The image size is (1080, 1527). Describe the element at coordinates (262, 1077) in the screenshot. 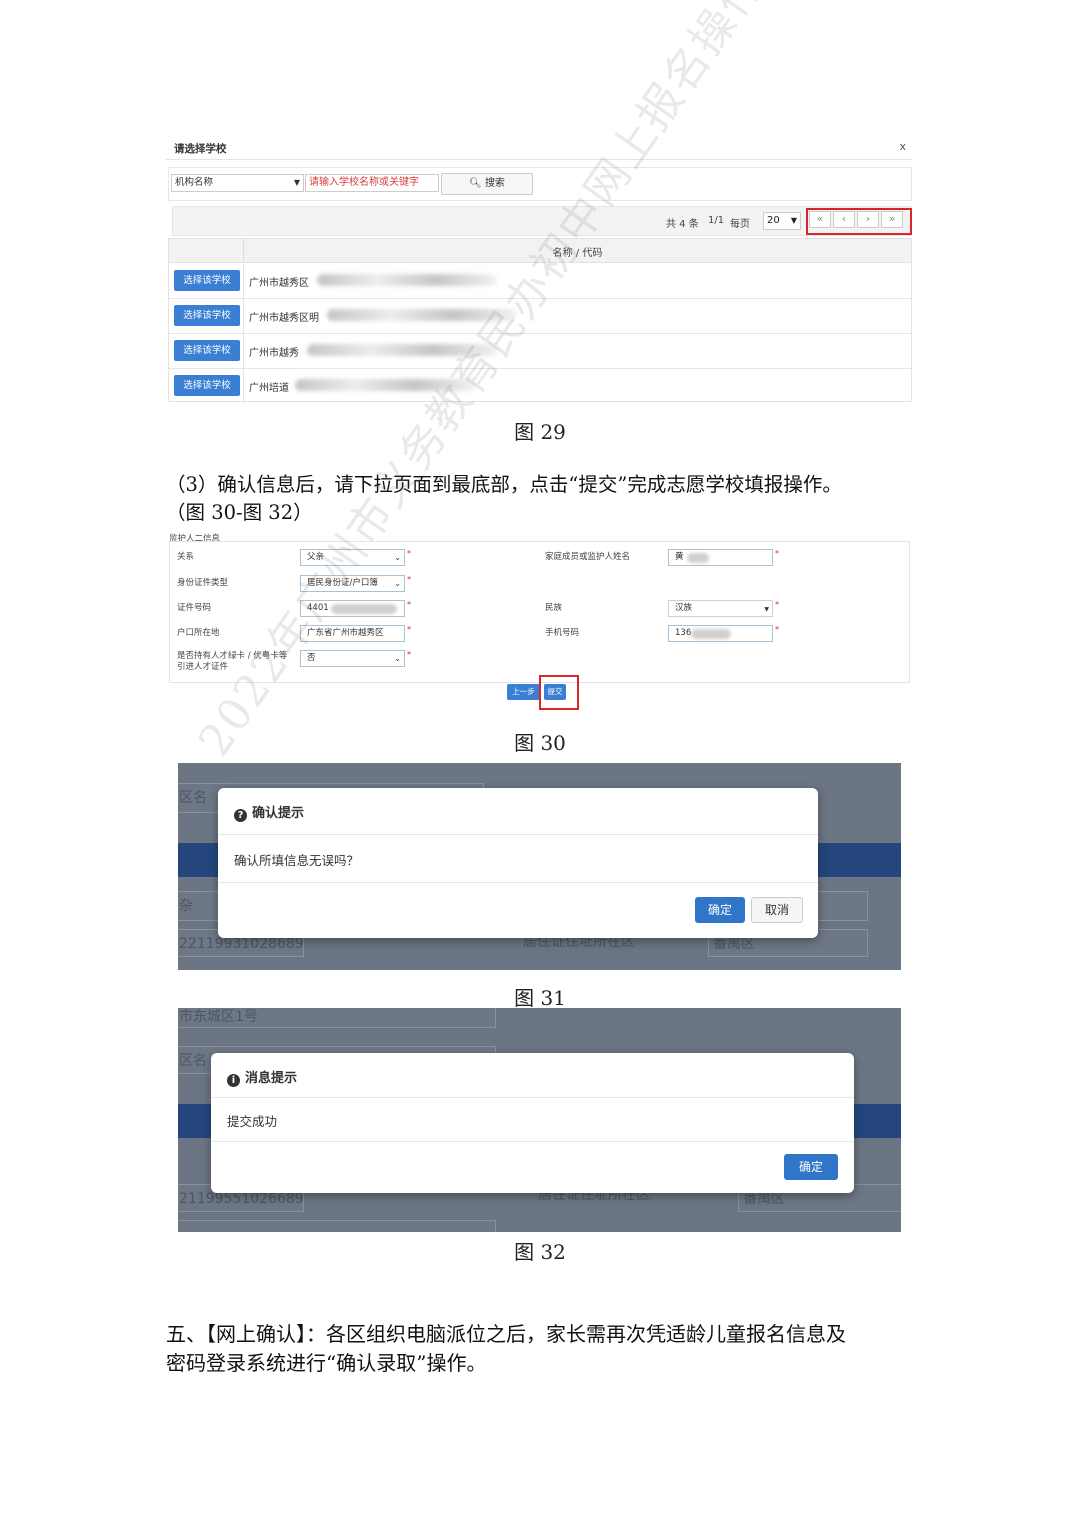

I see `modal-title: i 消息提示` at that location.